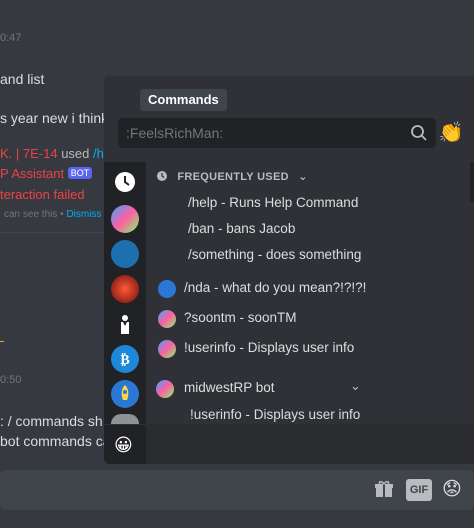 This screenshot has height=528, width=474. Describe the element at coordinates (55, 441) in the screenshot. I see `message-text: bot commands ca` at that location.